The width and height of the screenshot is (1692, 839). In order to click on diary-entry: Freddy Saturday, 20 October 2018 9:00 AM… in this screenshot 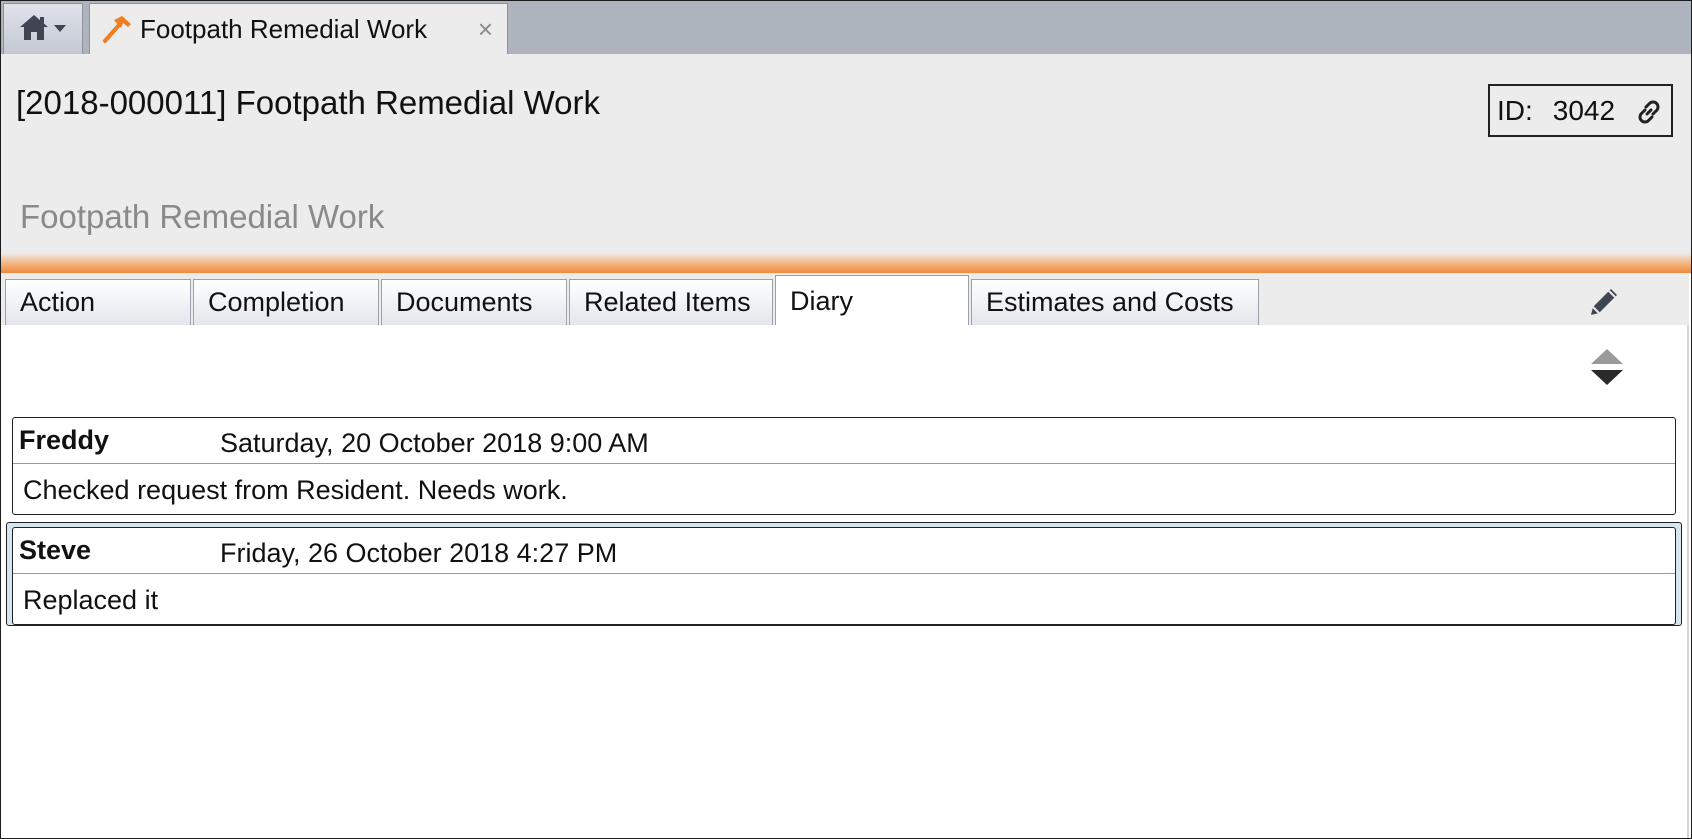, I will do `click(844, 466)`.